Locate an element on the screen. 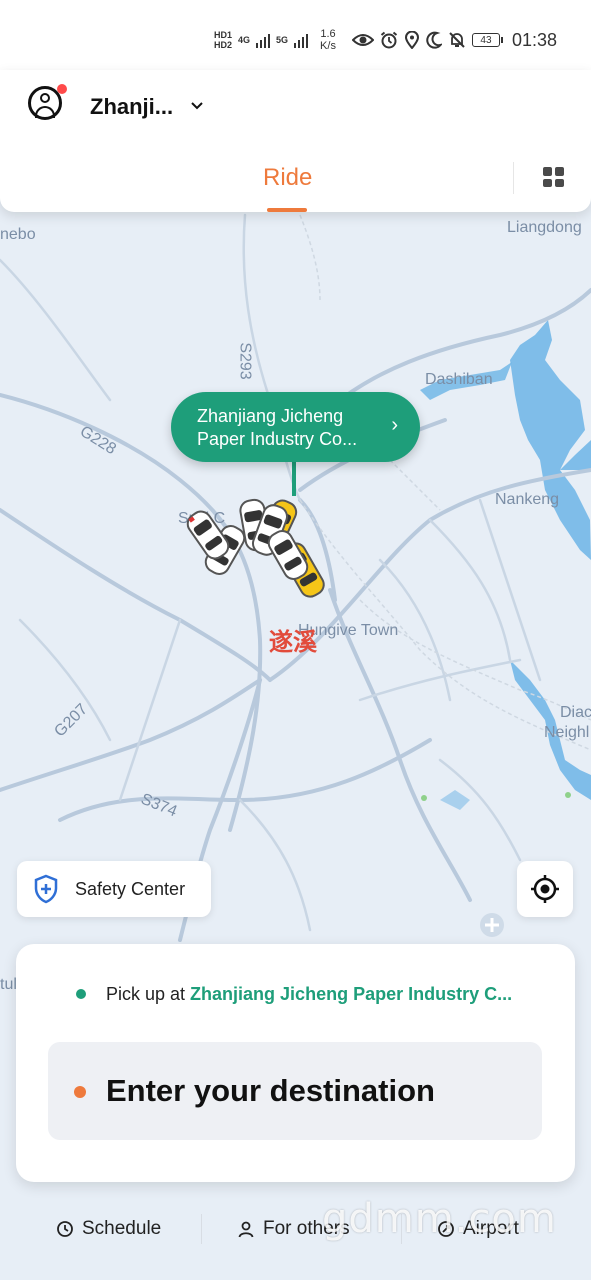  locate-me-button is located at coordinates (545, 889).